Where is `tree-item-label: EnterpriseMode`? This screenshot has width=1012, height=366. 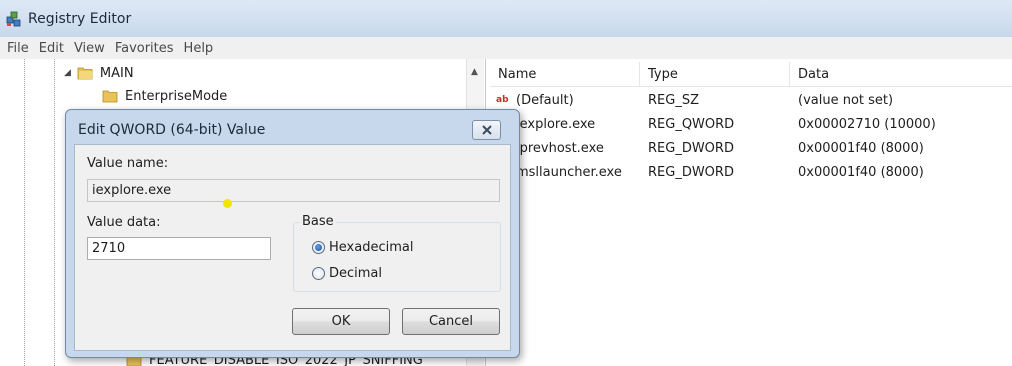
tree-item-label: EnterpriseMode is located at coordinates (176, 96).